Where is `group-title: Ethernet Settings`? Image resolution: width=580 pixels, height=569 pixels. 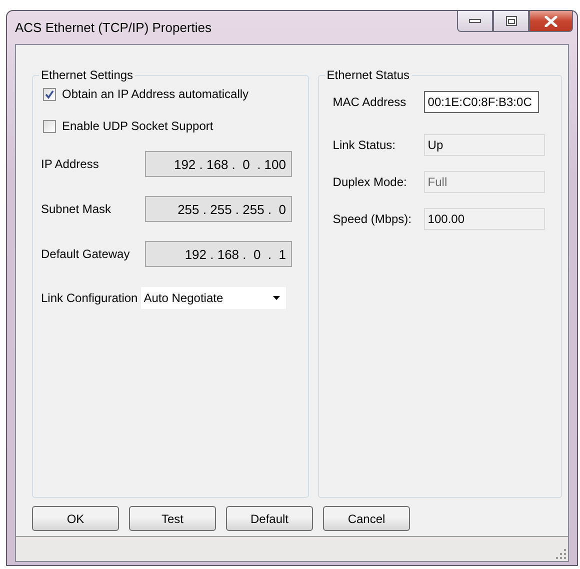 group-title: Ethernet Settings is located at coordinates (87, 75).